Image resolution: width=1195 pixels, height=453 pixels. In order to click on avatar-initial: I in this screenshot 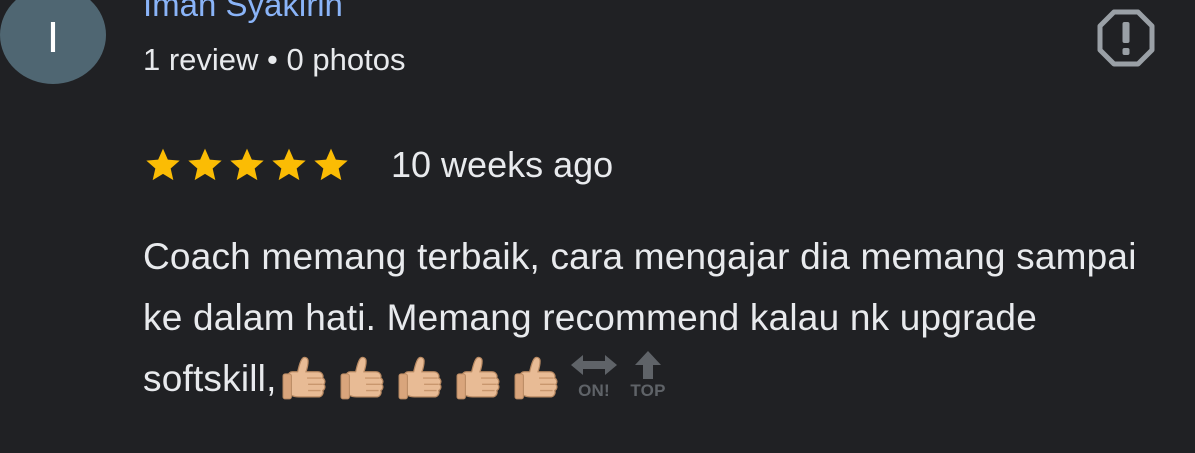, I will do `click(53, 37)`.